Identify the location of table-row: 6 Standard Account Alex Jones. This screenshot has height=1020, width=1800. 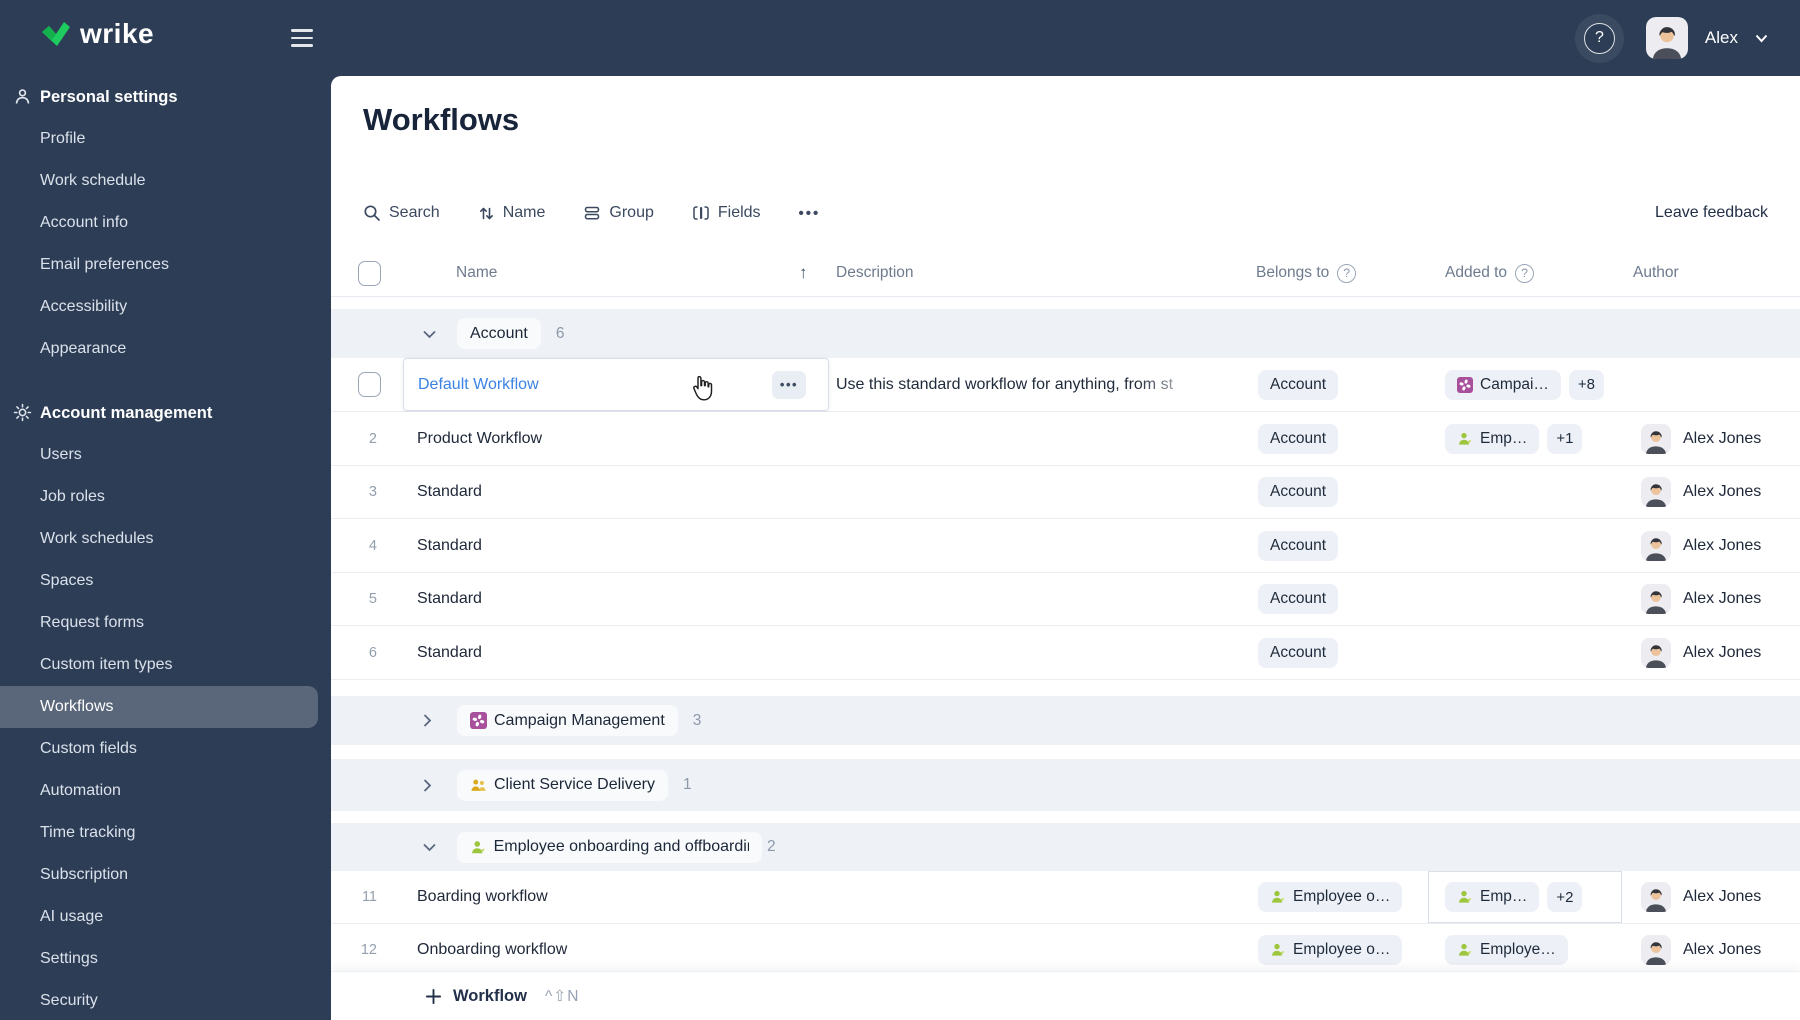
(1065, 653).